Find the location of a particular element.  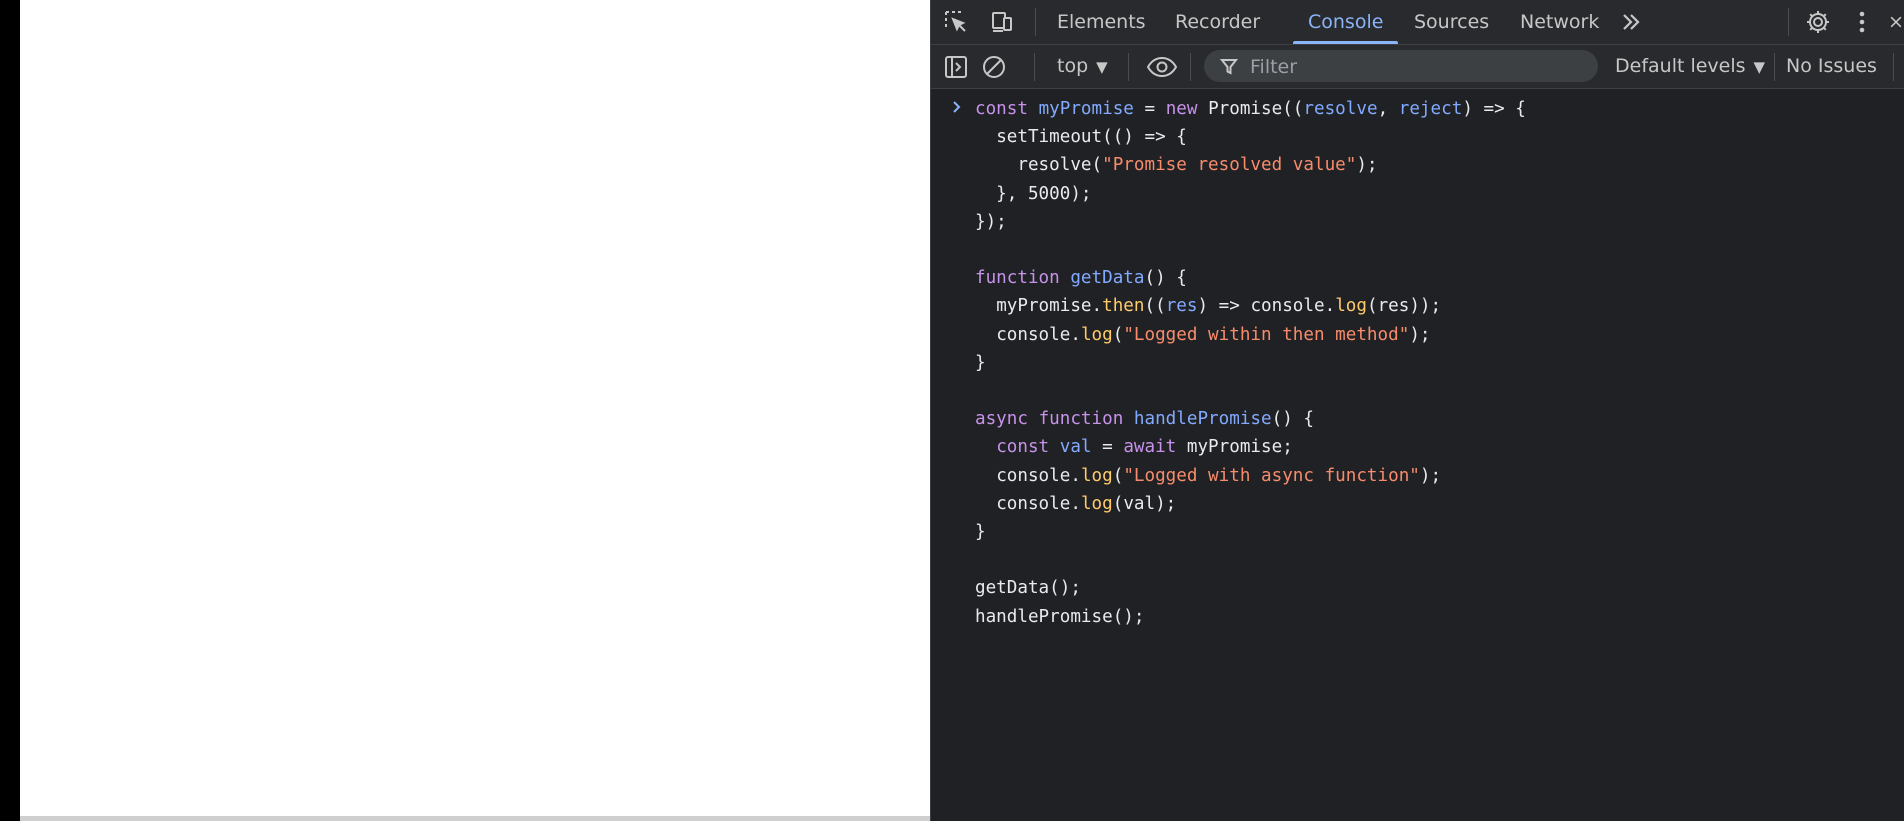

log-levels-select: Default levels ▼ is located at coordinates (1690, 66).